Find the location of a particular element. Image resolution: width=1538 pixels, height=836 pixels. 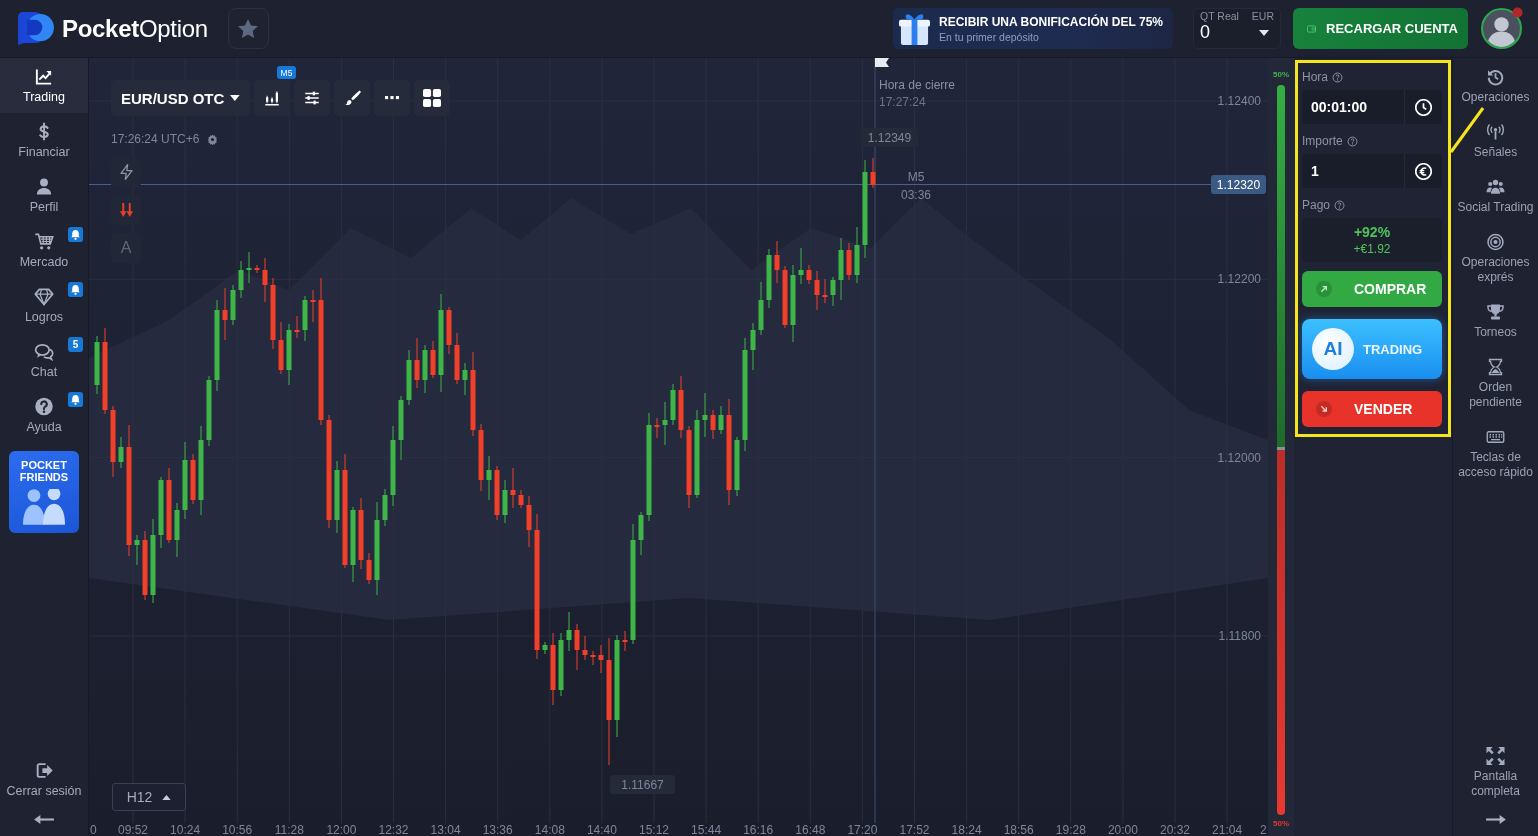

sidebar-item: Trading is located at coordinates (44, 85).